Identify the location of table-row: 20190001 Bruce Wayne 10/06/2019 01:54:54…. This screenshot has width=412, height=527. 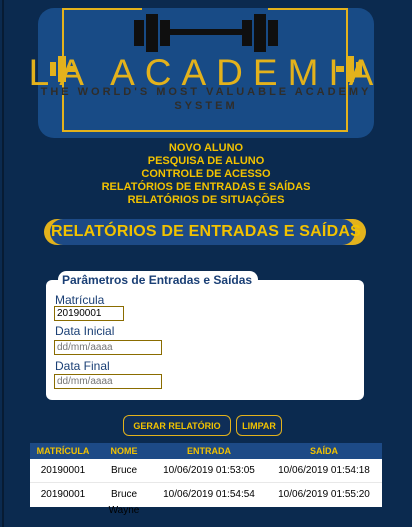
(206, 499).